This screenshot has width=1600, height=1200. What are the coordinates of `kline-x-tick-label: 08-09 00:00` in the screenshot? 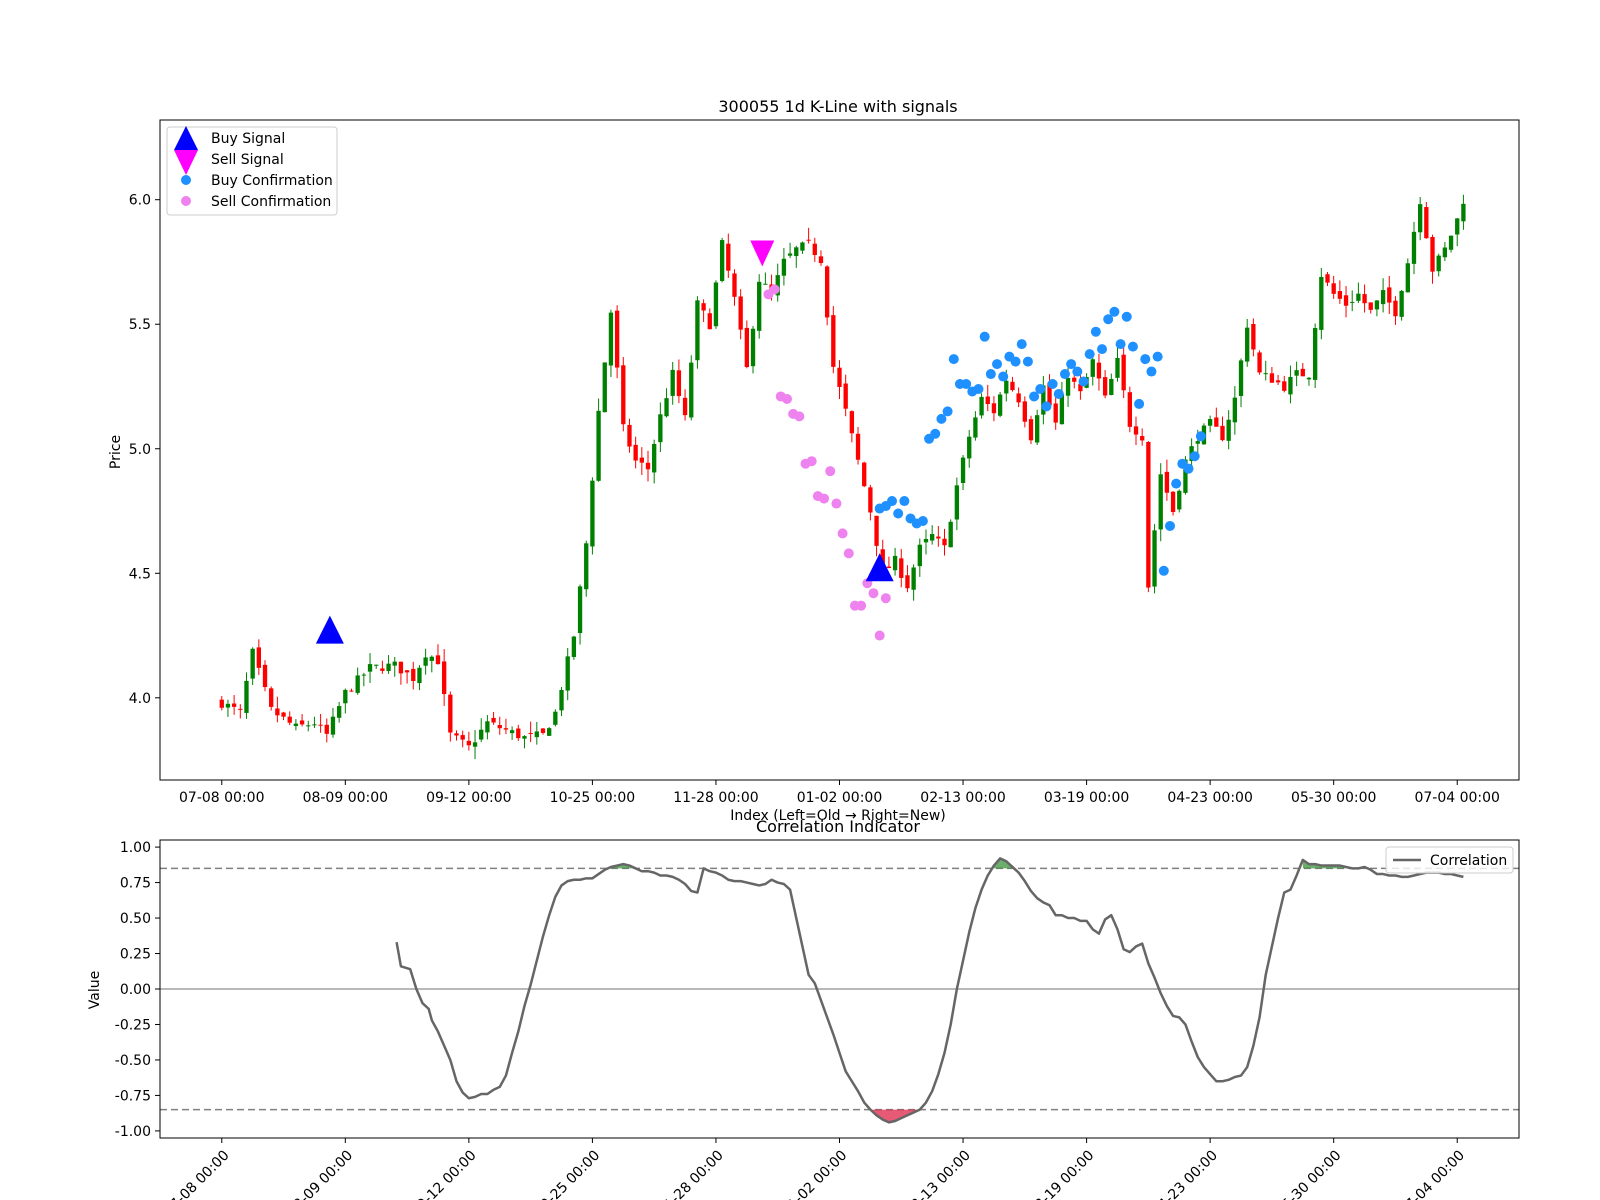 It's located at (345, 798).